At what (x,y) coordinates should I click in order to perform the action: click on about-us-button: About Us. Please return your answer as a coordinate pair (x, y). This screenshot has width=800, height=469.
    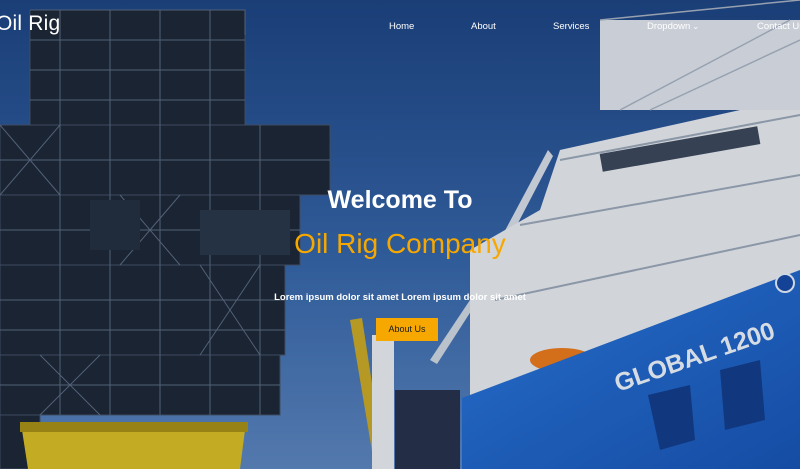
    Looking at the image, I should click on (407, 329).